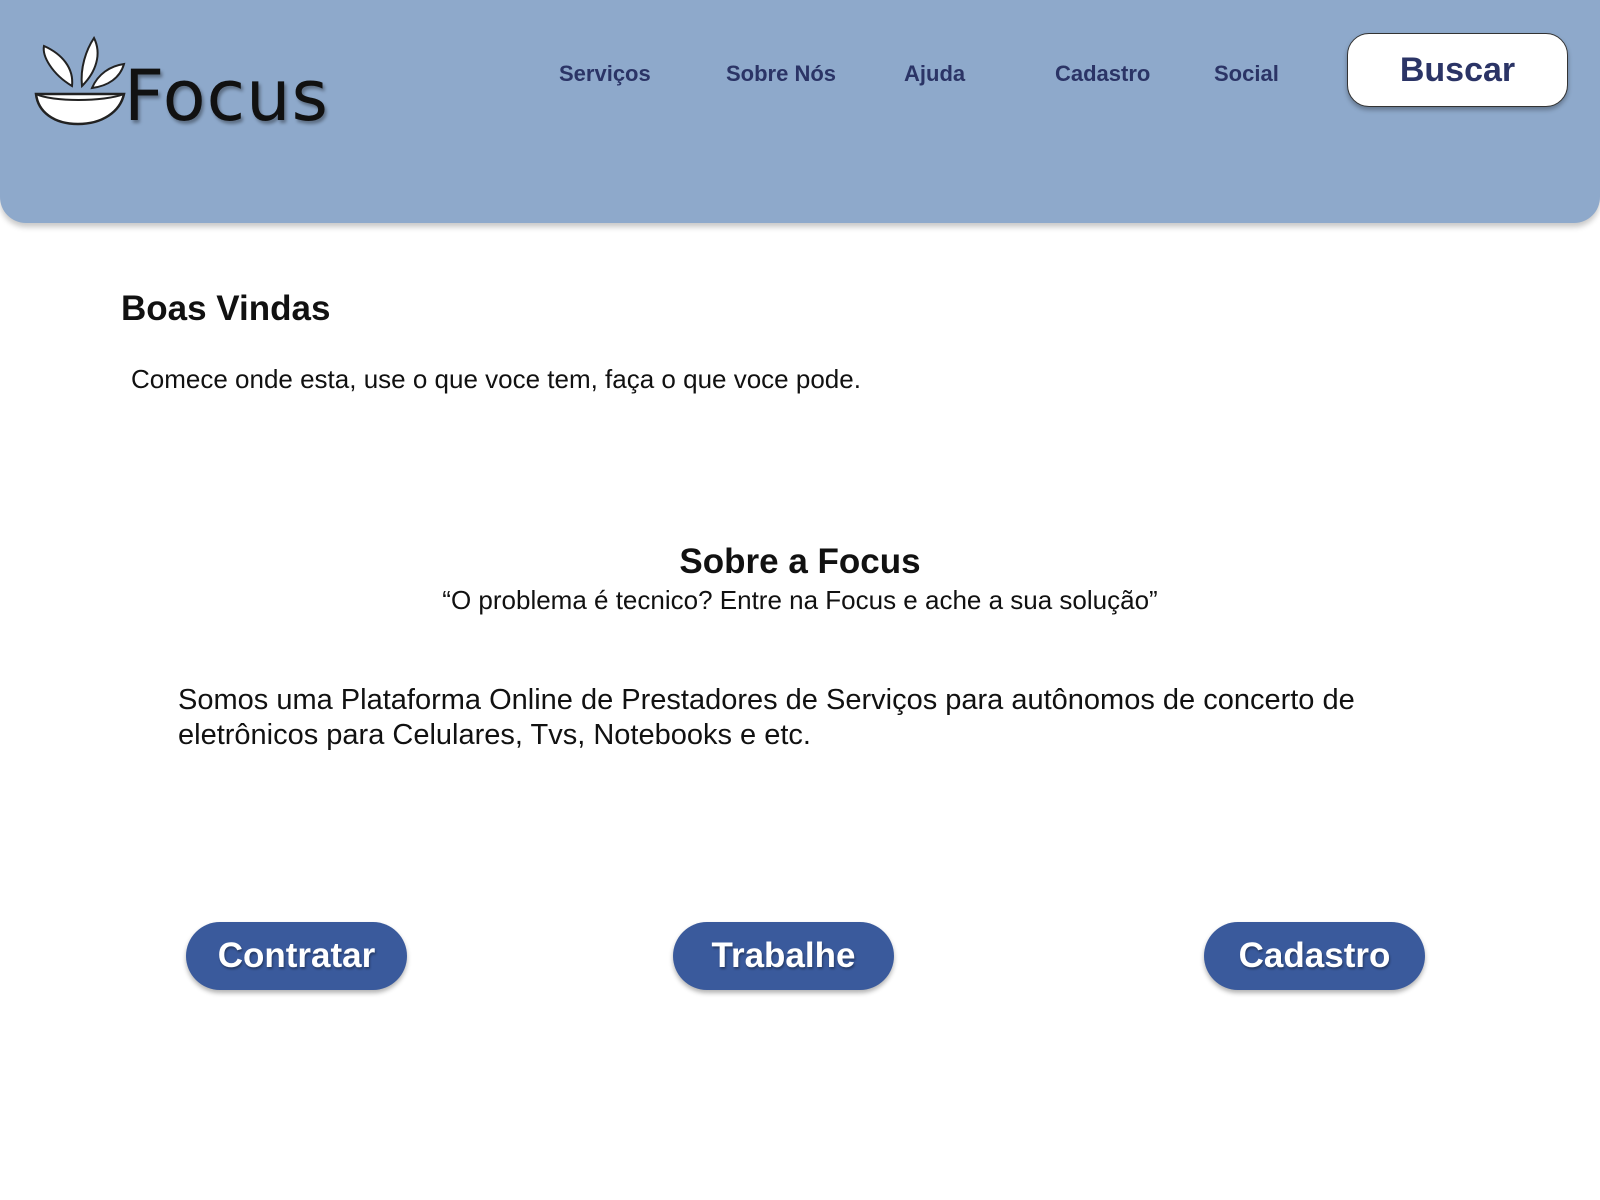 The height and width of the screenshot is (1200, 1600). Describe the element at coordinates (1246, 74) in the screenshot. I see `nav-item-social: Social` at that location.